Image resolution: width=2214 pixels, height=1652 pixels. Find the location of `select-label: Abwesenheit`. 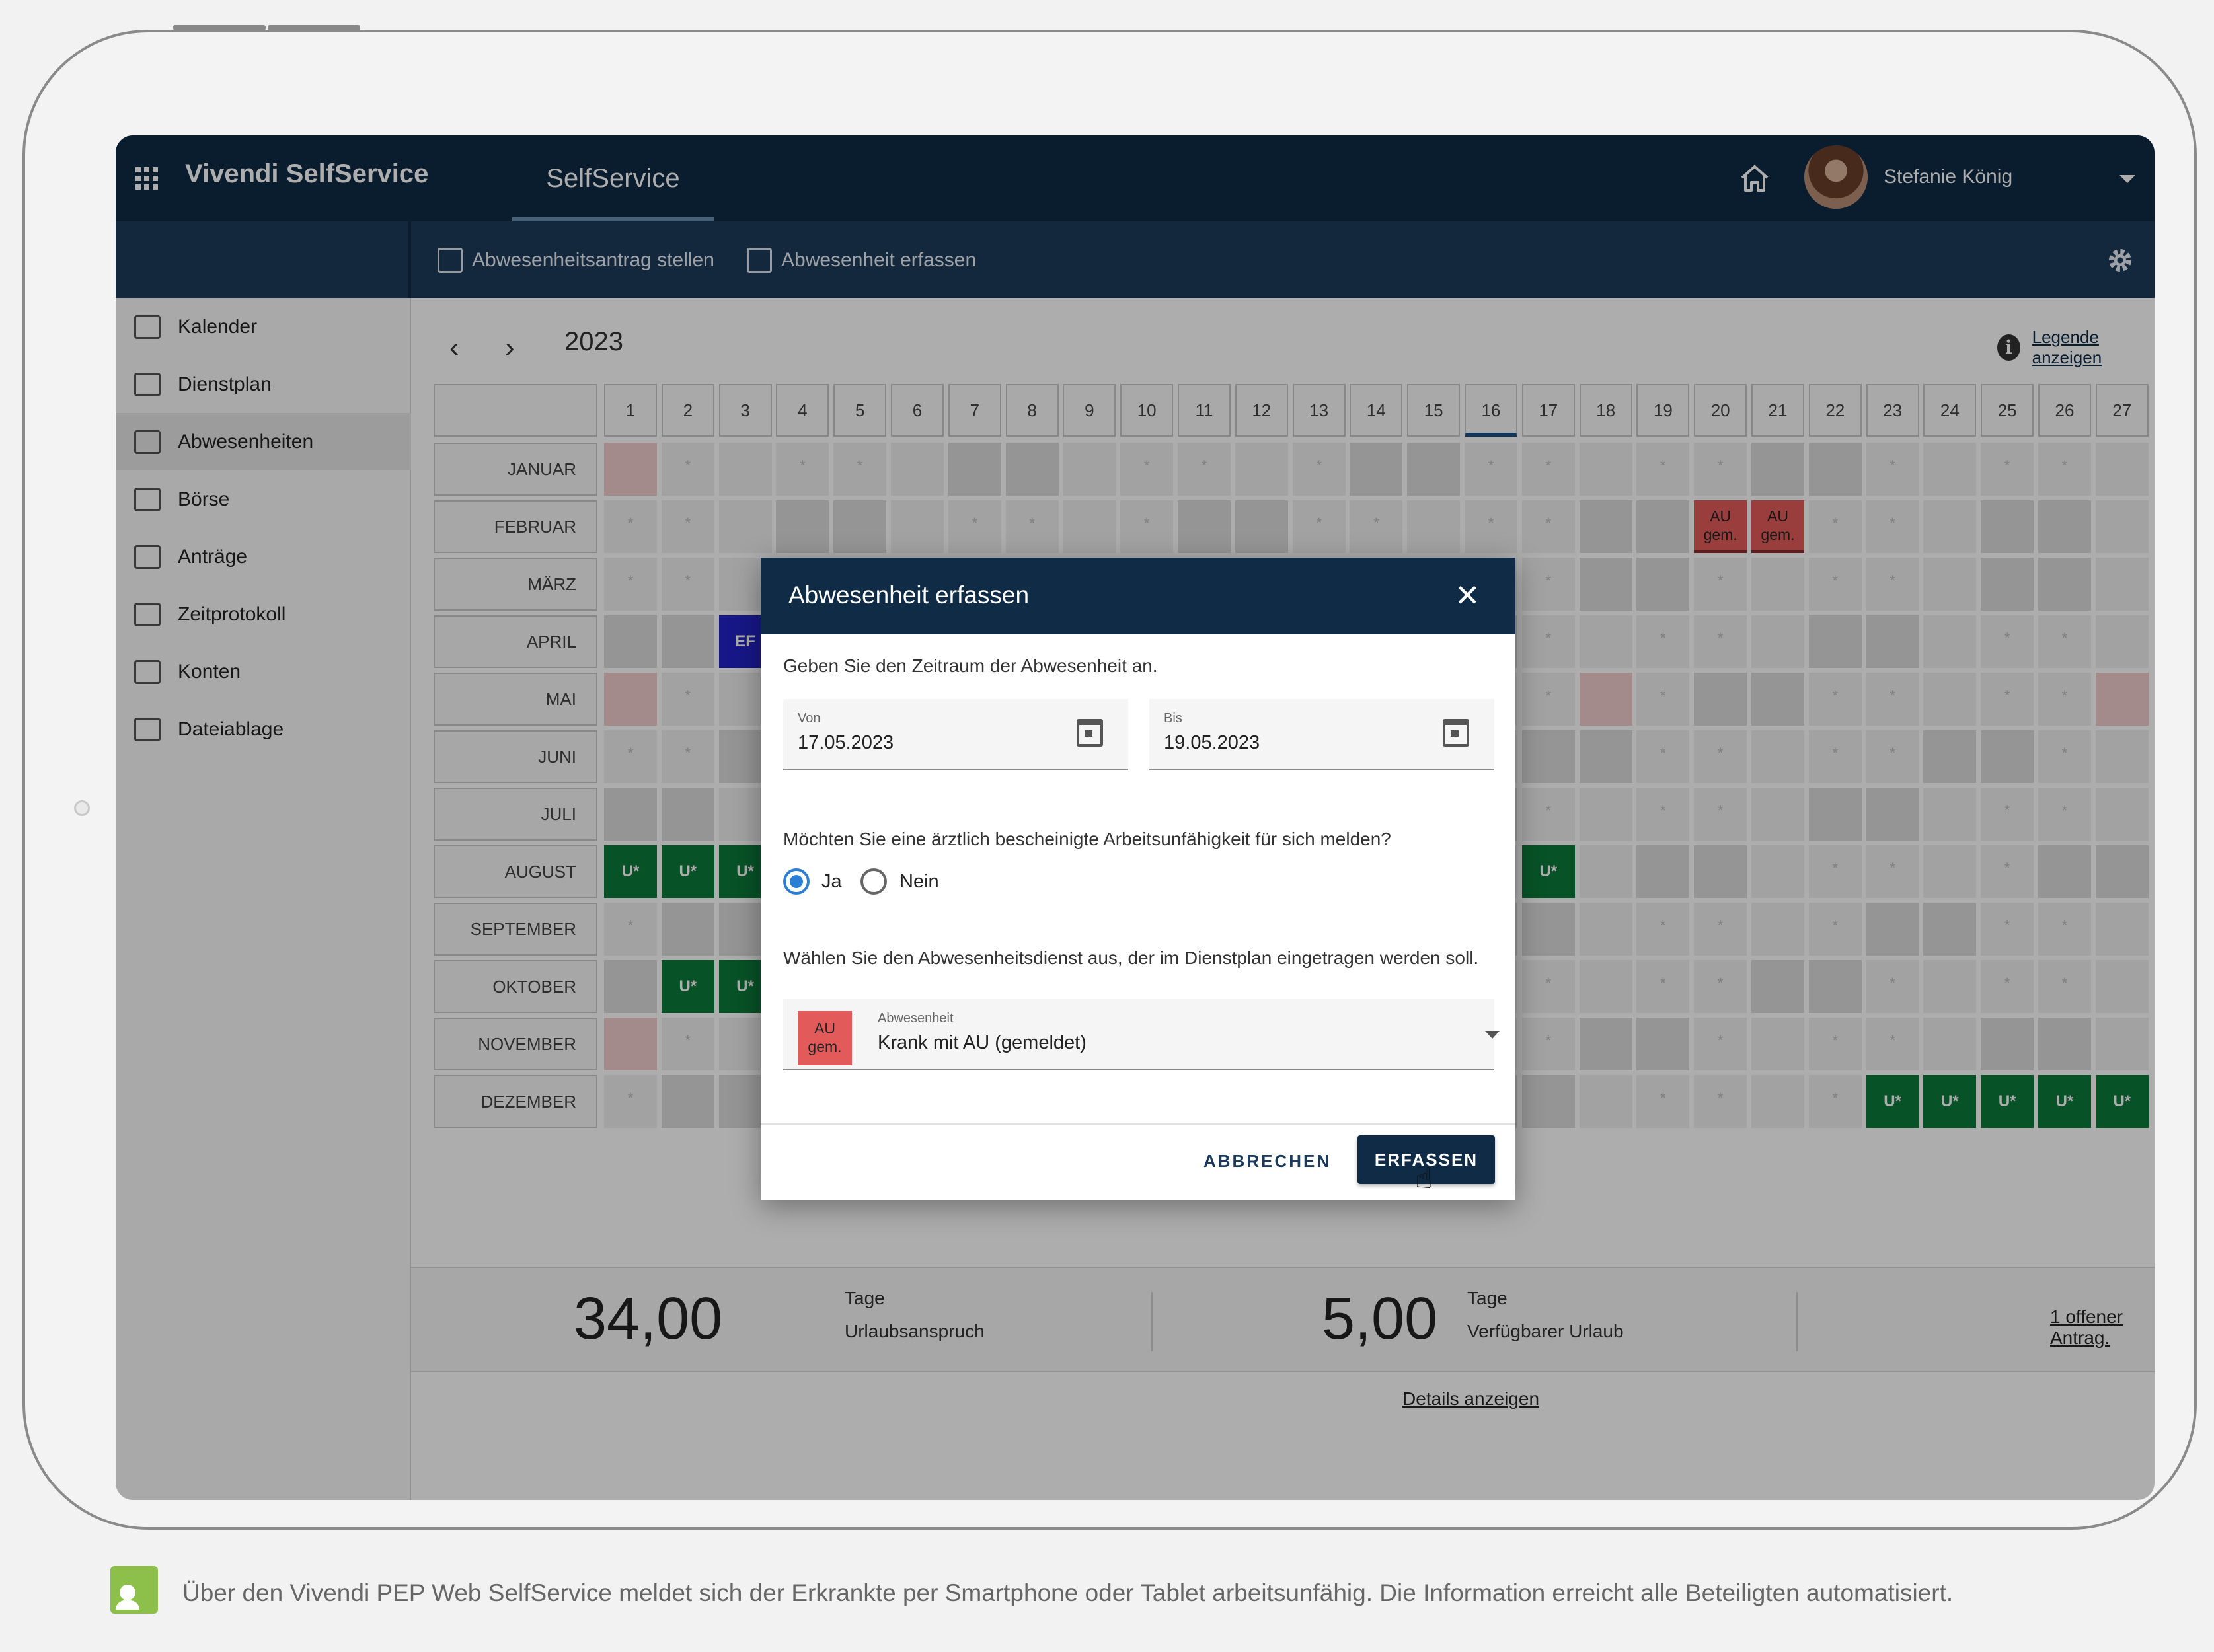

select-label: Abwesenheit is located at coordinates (916, 1018).